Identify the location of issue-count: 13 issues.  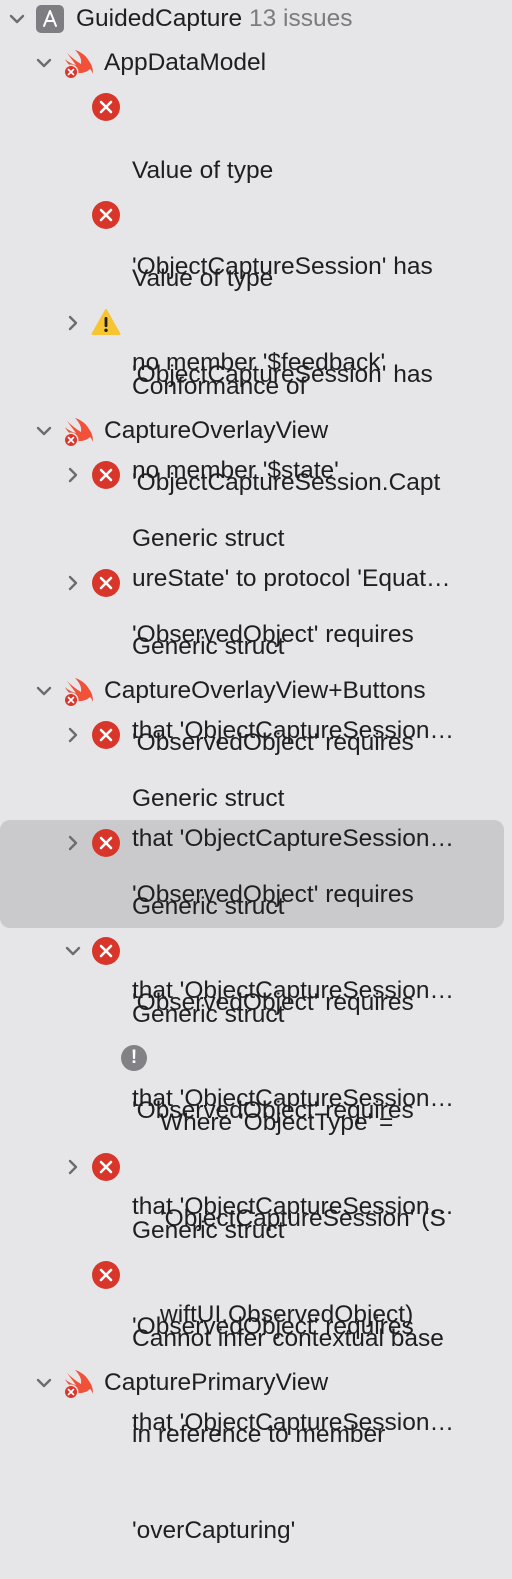
(300, 18).